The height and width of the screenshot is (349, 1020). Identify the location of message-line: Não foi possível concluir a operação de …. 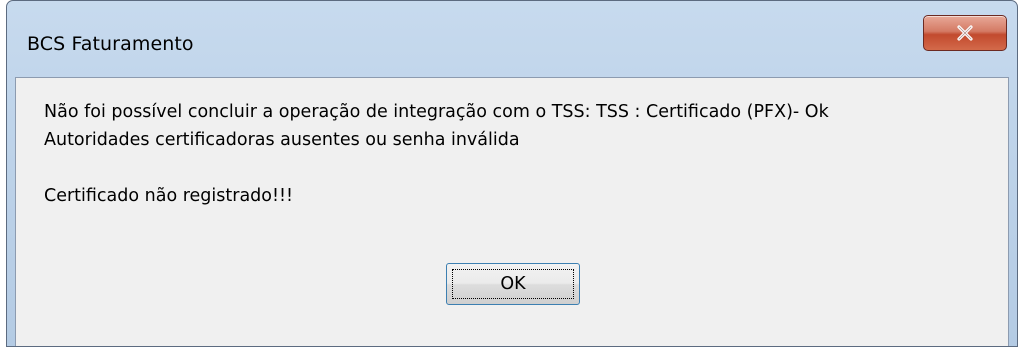
(436, 112).